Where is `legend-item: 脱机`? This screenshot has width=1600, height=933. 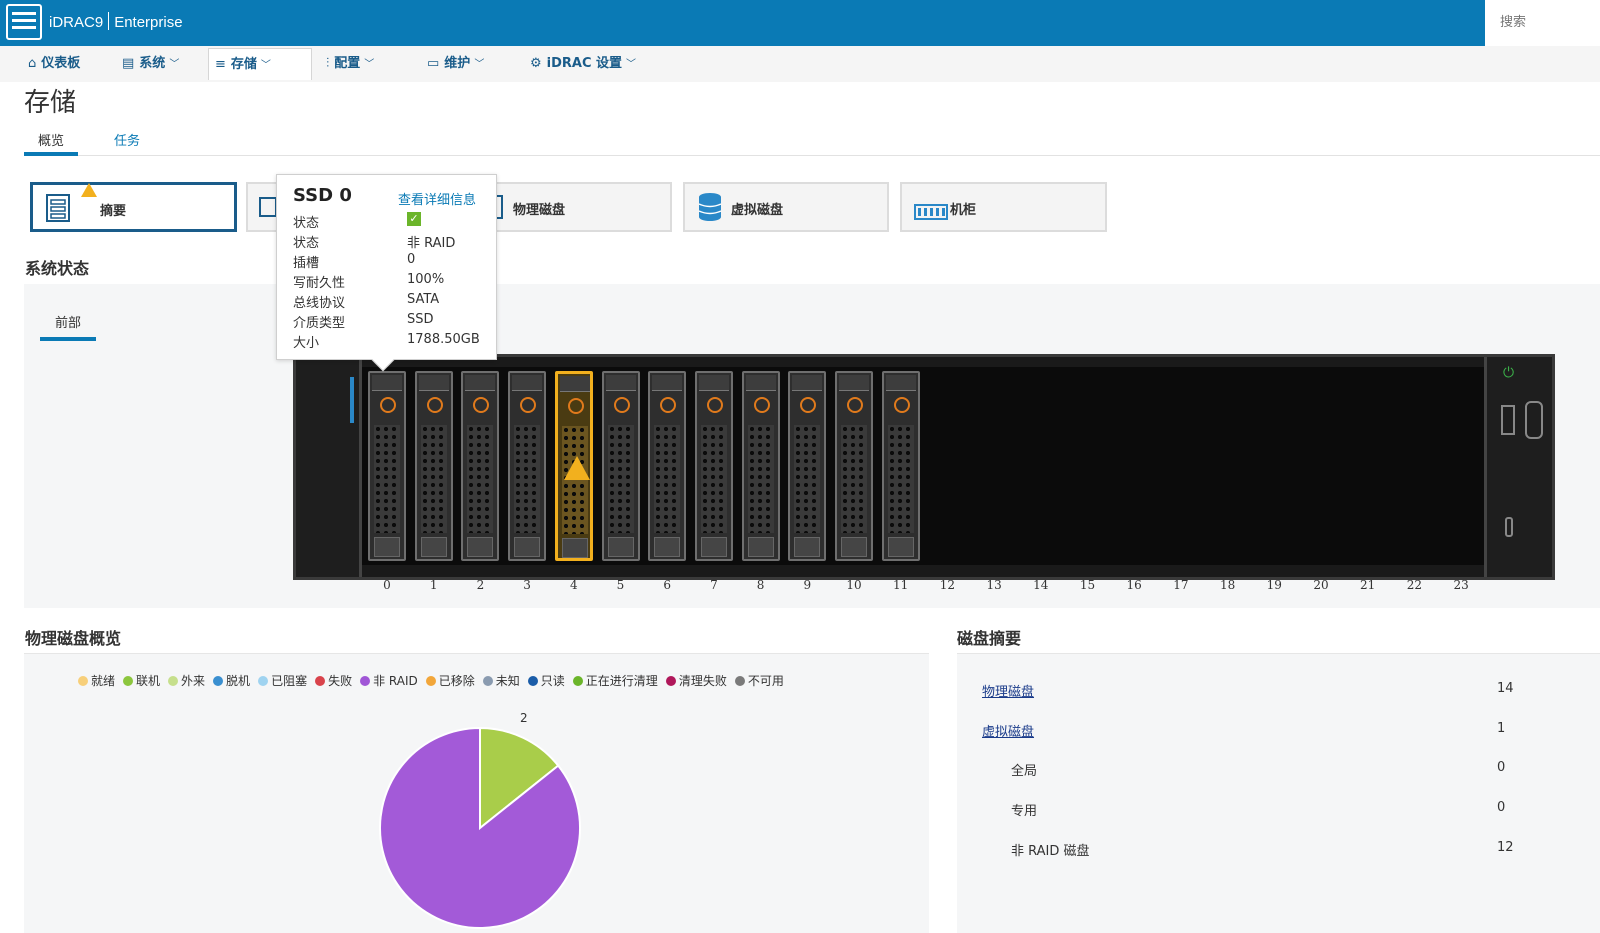 legend-item: 脱机 is located at coordinates (231, 680).